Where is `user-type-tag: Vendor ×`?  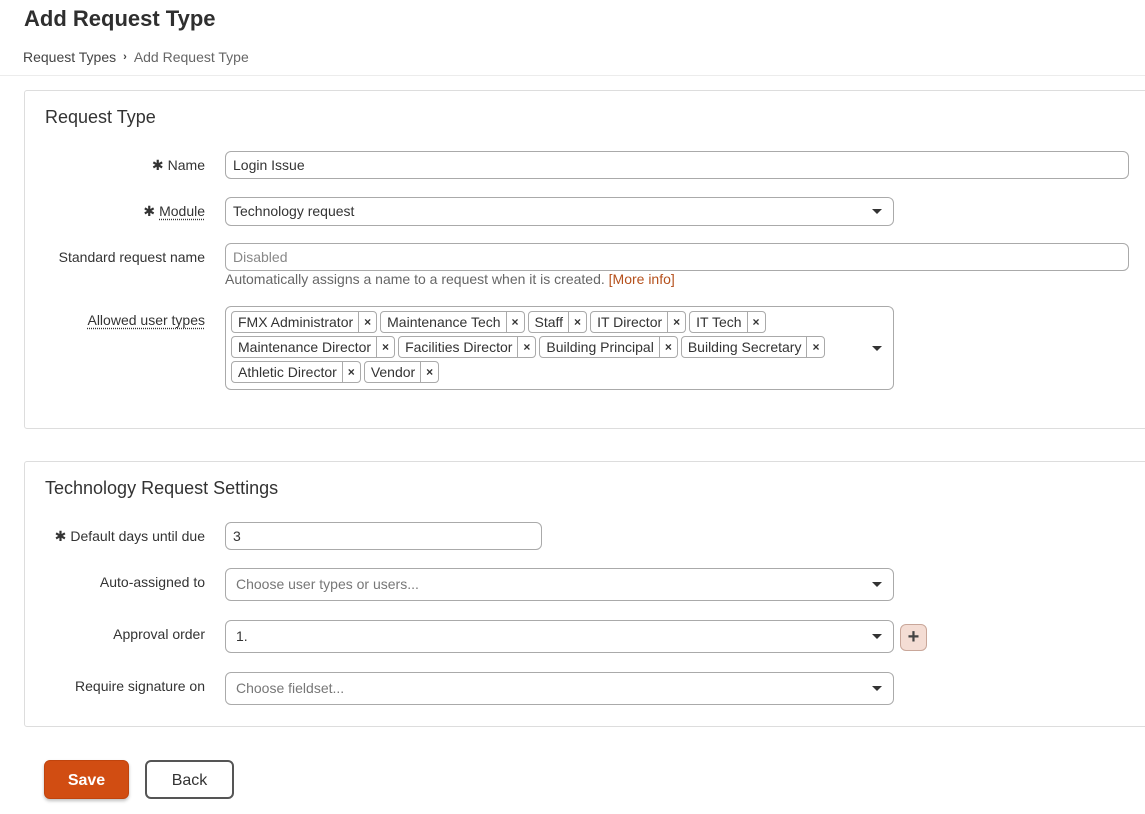 user-type-tag: Vendor × is located at coordinates (401, 372).